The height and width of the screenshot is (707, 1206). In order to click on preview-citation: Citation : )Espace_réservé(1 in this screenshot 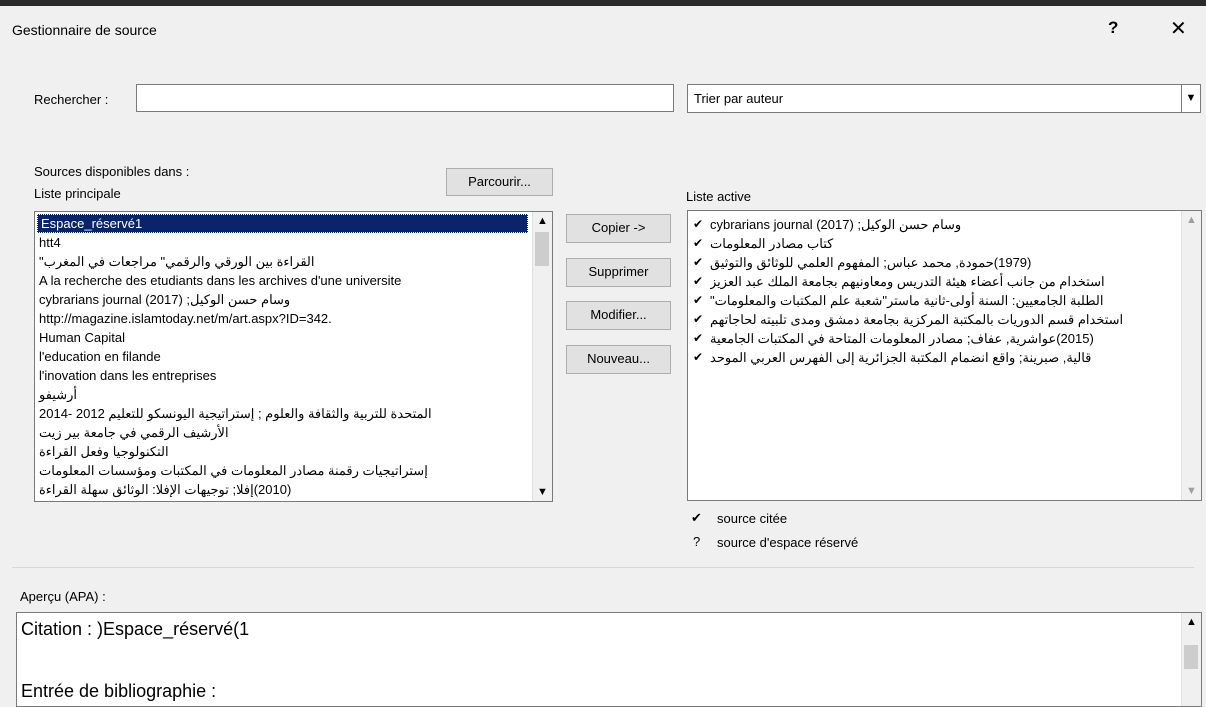, I will do `click(135, 629)`.